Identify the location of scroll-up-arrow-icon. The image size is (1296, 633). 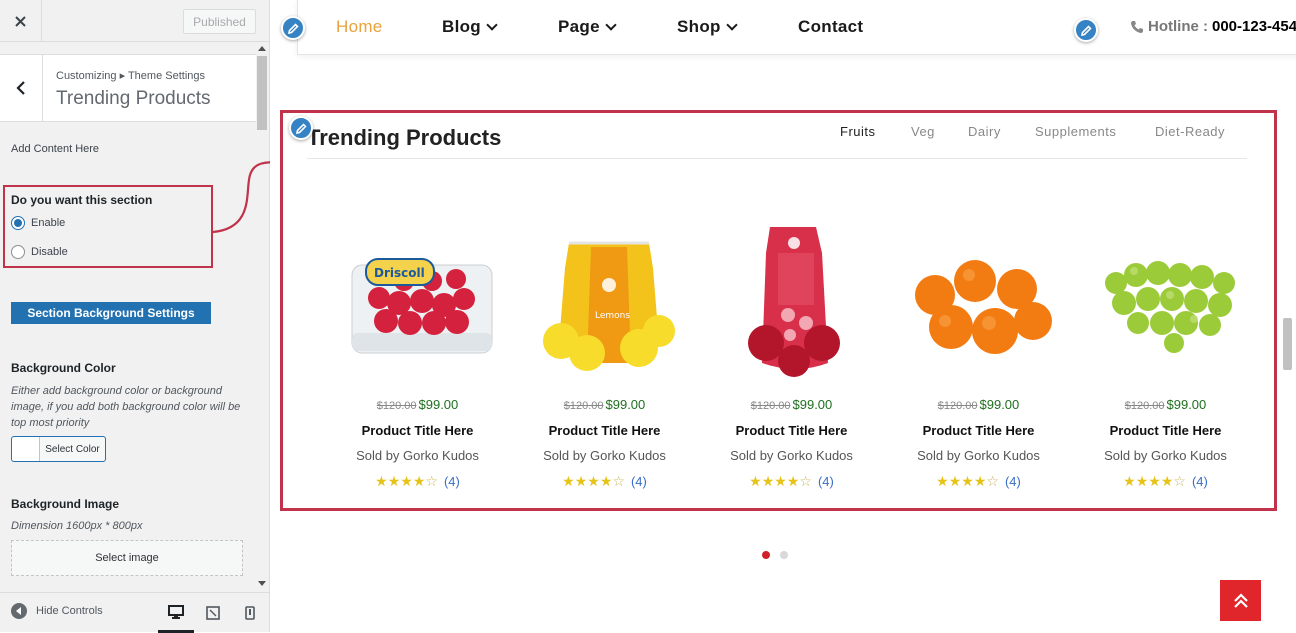
(262, 48).